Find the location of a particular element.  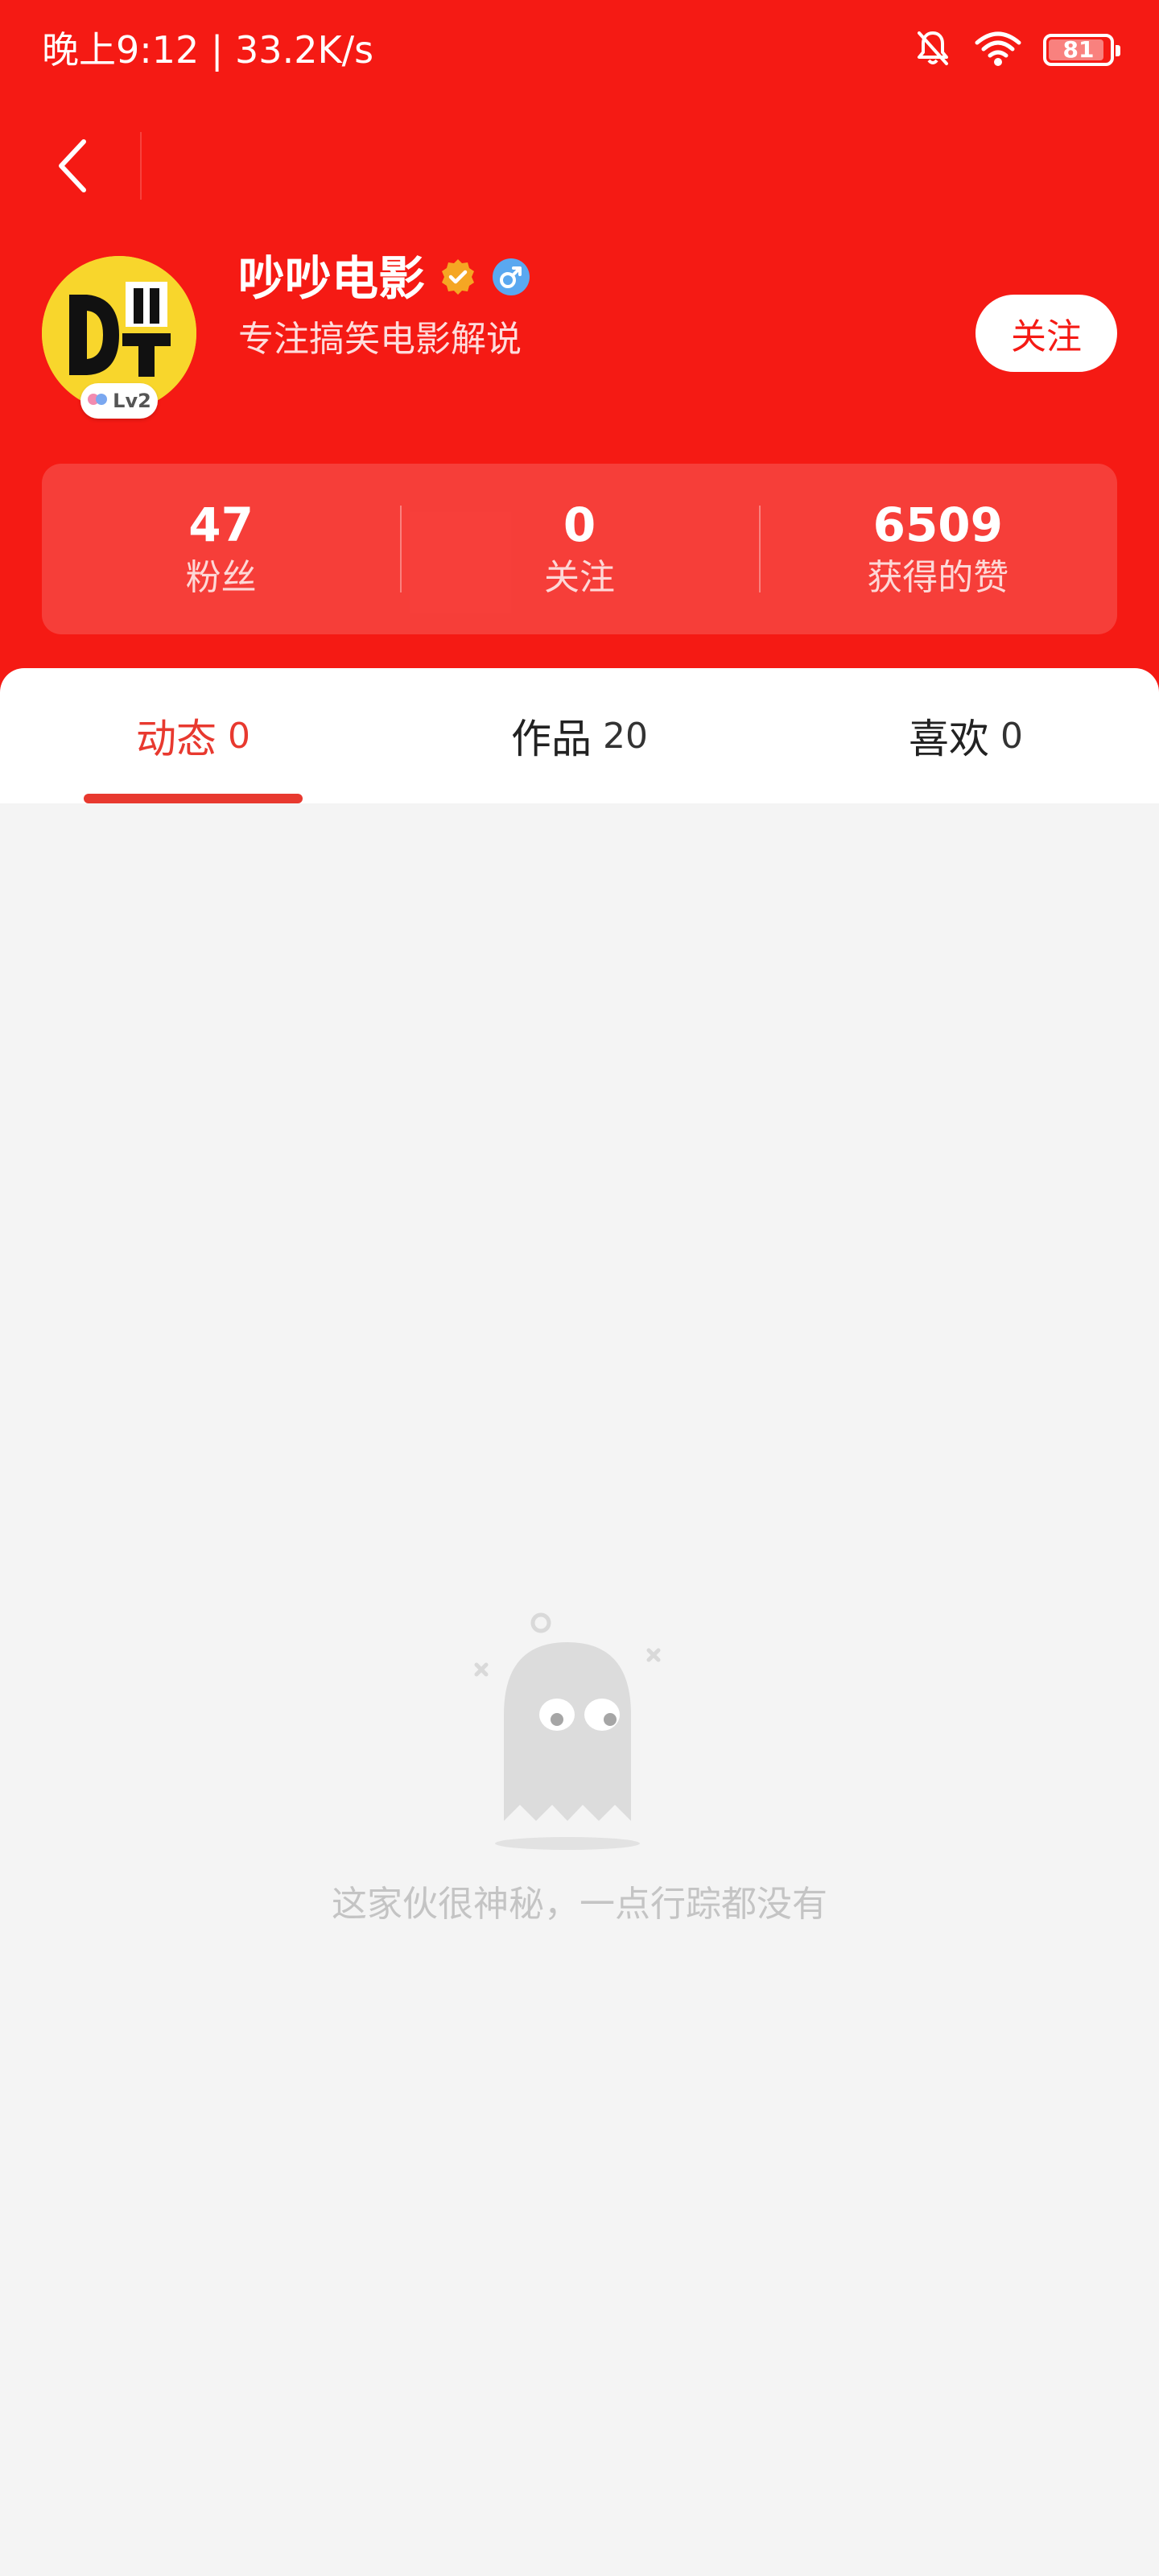

tab-likes: 喜欢 0 is located at coordinates (966, 735).